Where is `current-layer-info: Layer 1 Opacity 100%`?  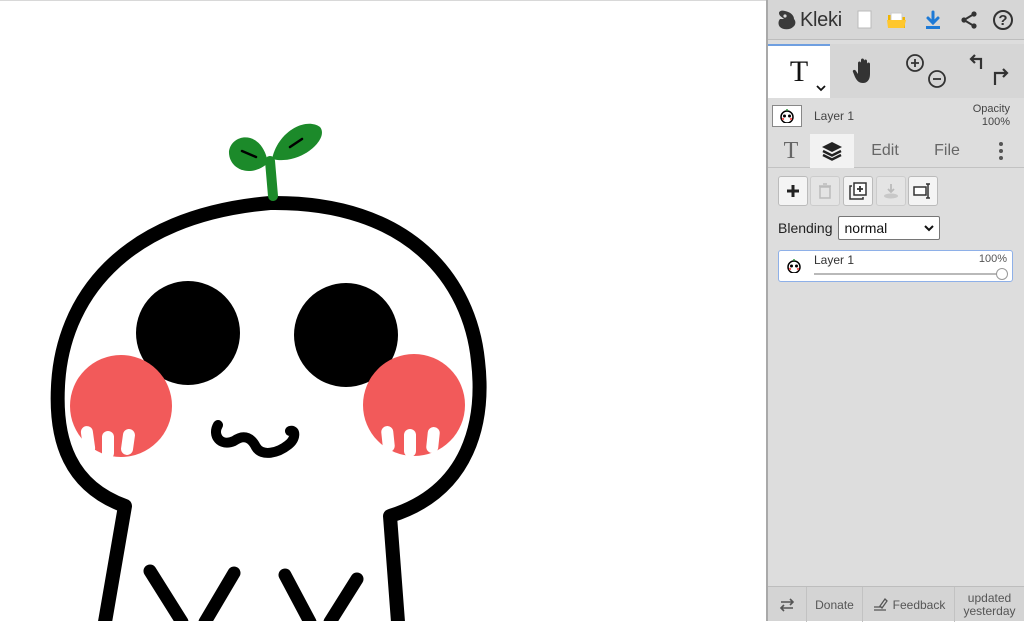 current-layer-info: Layer 1 Opacity 100% is located at coordinates (896, 117).